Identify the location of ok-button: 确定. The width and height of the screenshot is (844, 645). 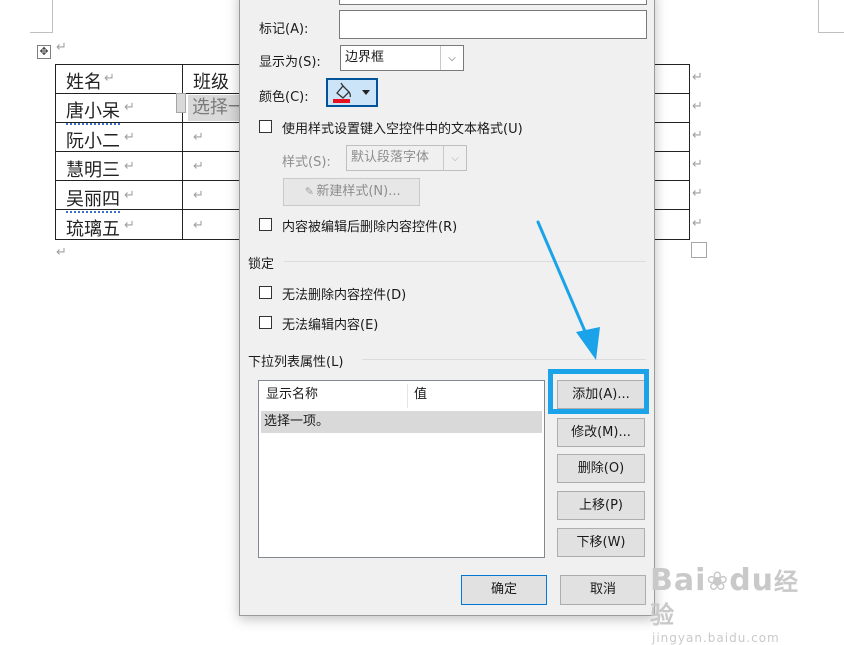
(504, 590).